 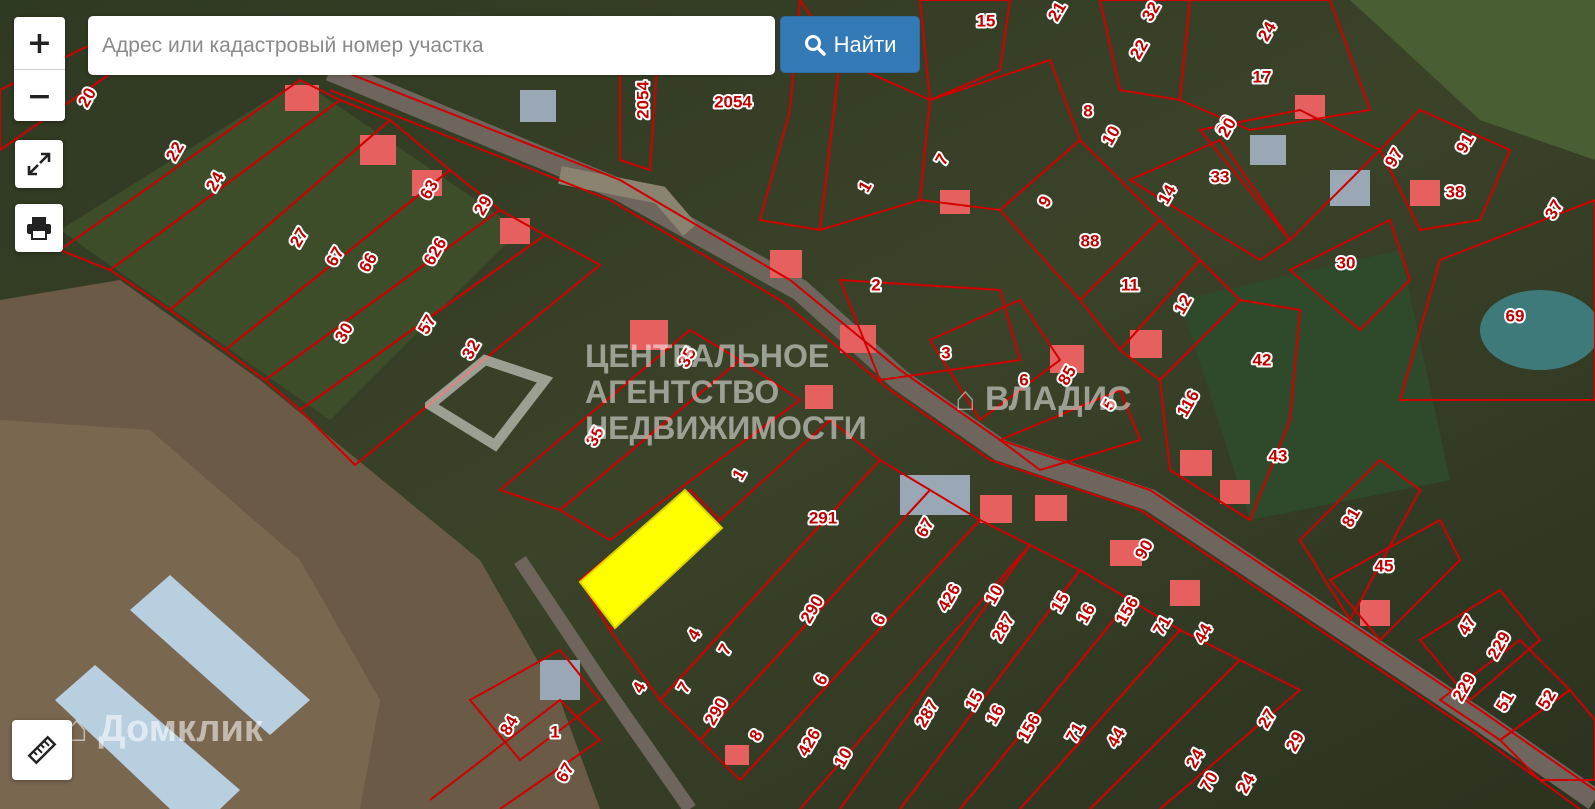 I want to click on agency-logo, so click(x=489, y=403).